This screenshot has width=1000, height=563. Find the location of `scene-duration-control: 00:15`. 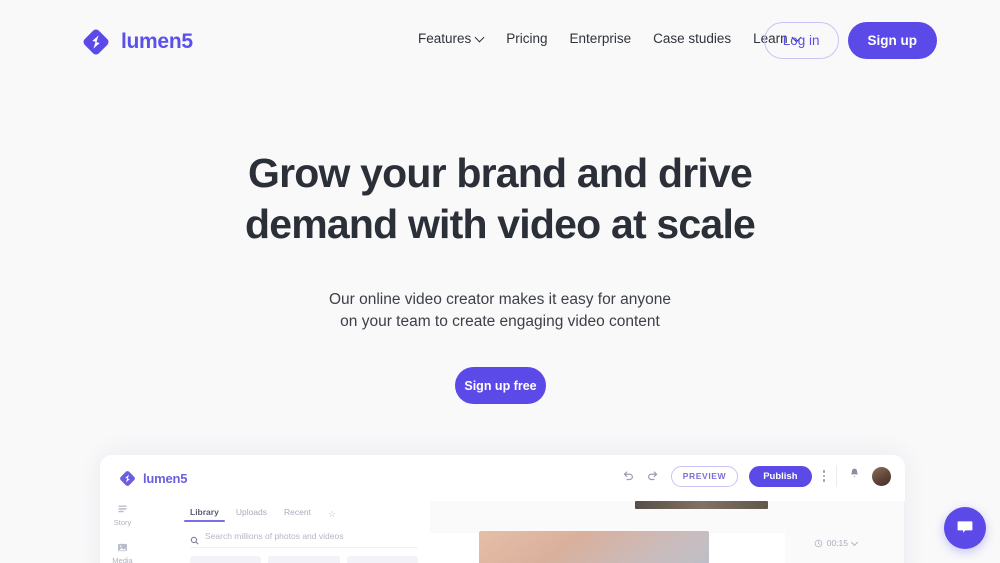

scene-duration-control: 00:15 is located at coordinates (836, 543).